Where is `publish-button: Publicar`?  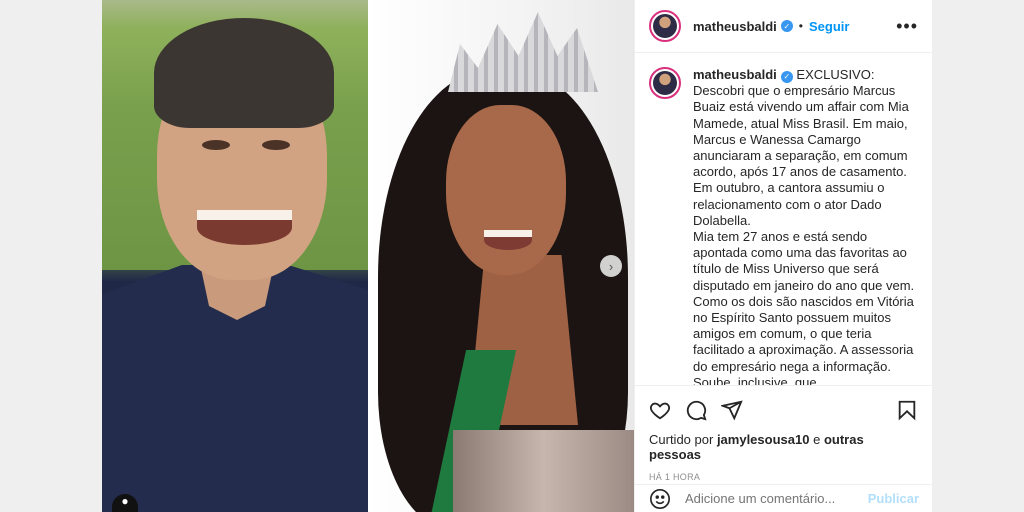
publish-button: Publicar is located at coordinates (893, 498).